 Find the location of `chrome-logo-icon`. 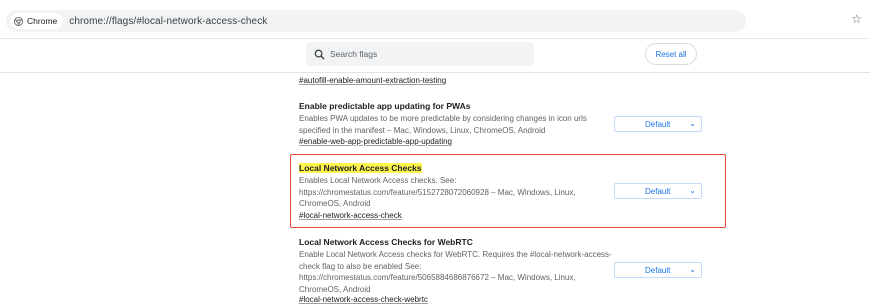

chrome-logo-icon is located at coordinates (18, 21).